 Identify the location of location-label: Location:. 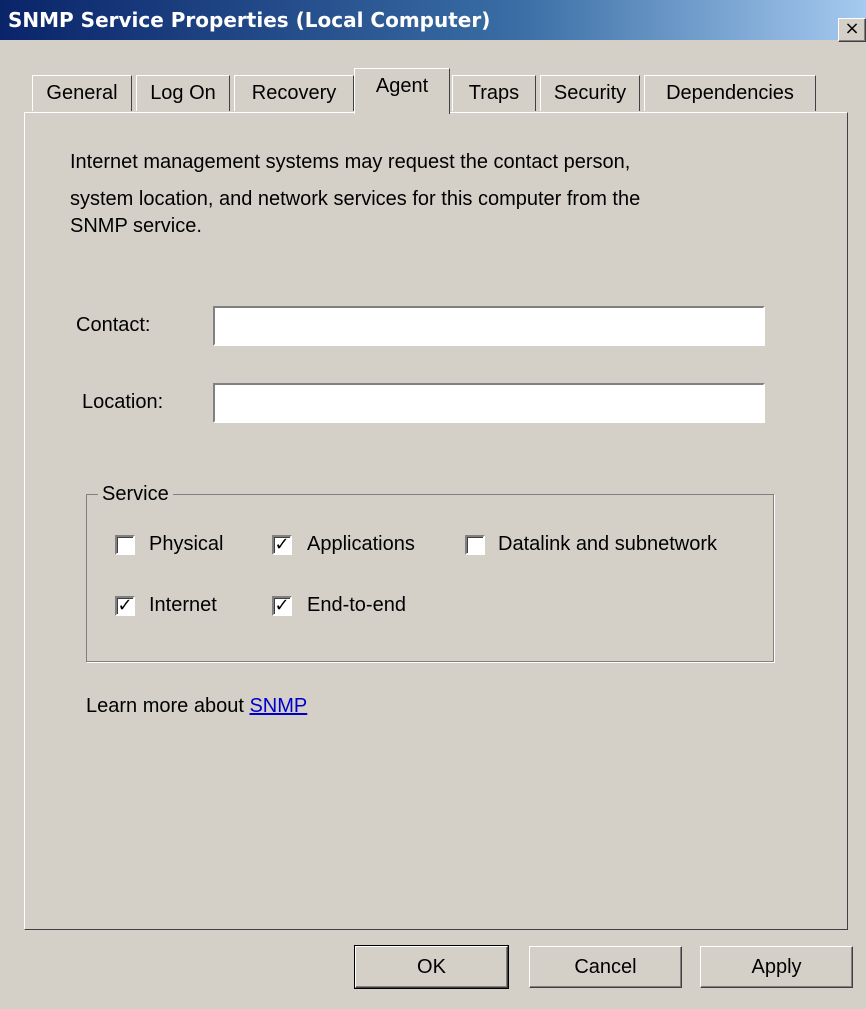
(123, 402).